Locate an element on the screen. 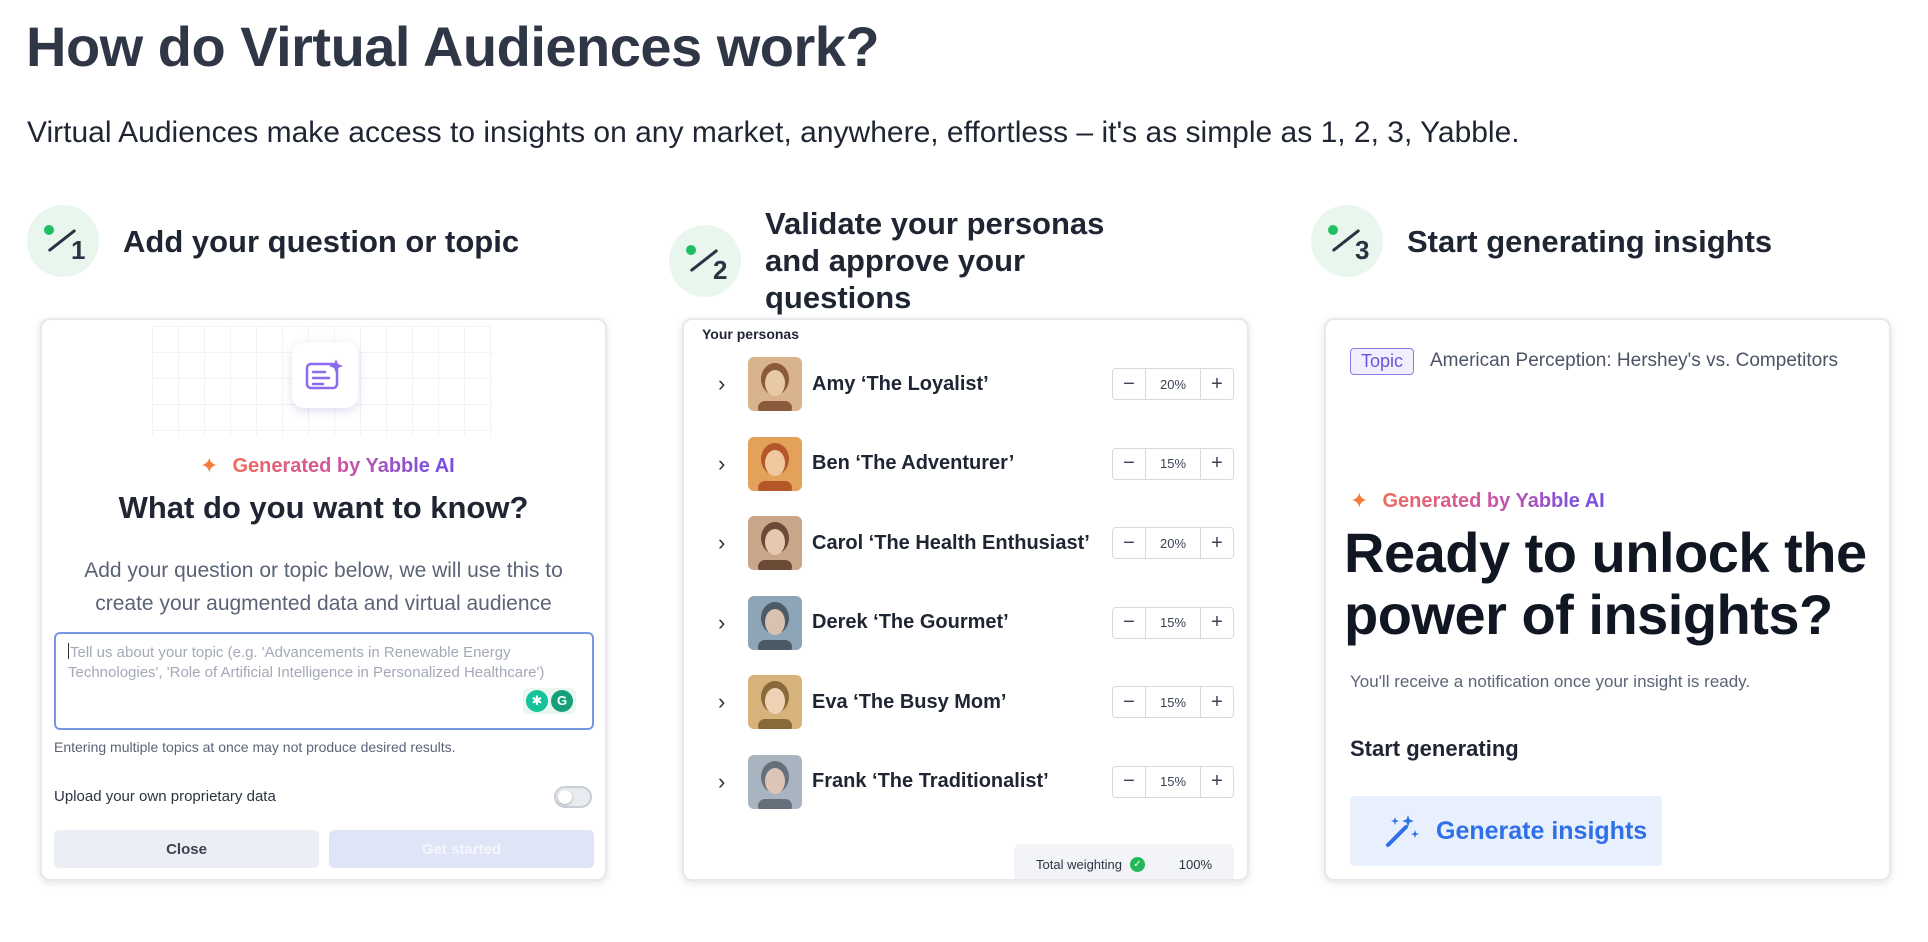 Image resolution: width=1928 pixels, height=942 pixels. step-3: 3 Start generating insights is located at coordinates (1541, 241).